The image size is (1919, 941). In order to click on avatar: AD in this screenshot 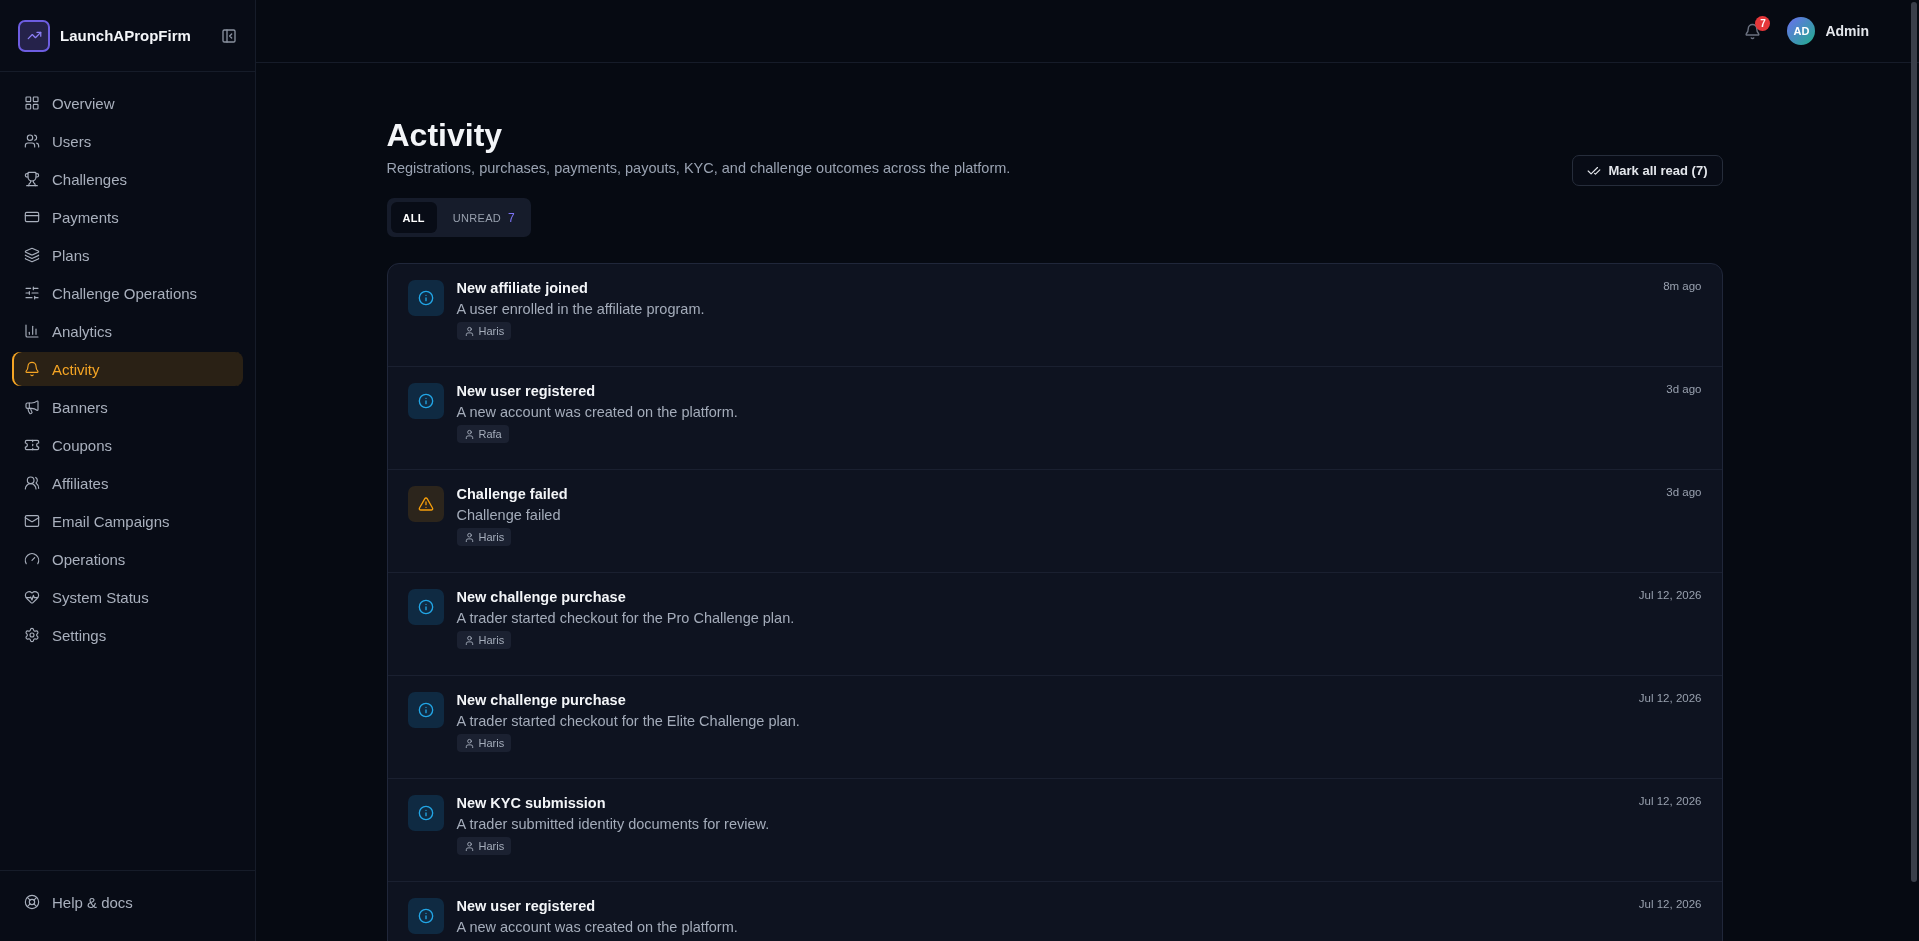, I will do `click(1801, 31)`.